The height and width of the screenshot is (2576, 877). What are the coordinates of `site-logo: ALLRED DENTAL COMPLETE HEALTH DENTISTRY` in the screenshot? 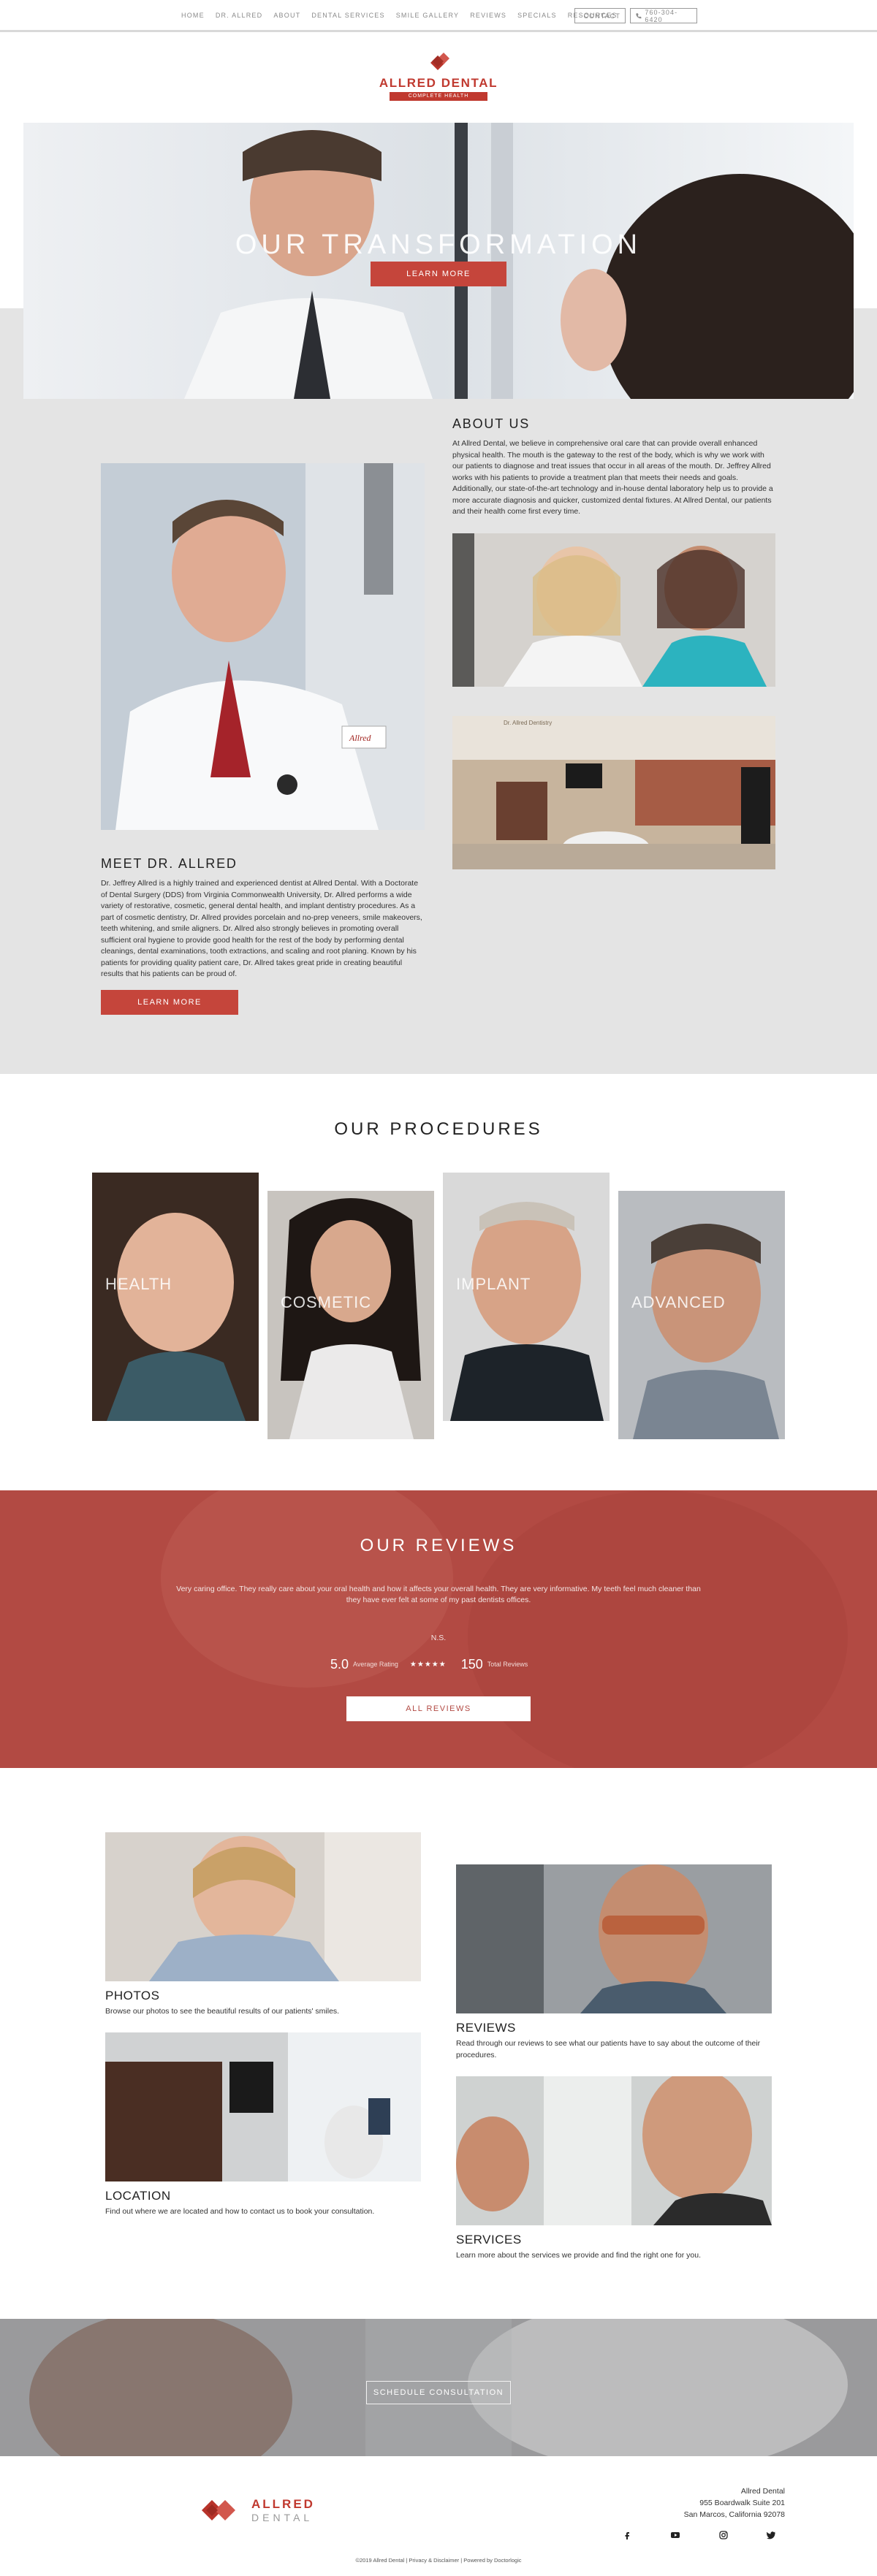 It's located at (438, 78).